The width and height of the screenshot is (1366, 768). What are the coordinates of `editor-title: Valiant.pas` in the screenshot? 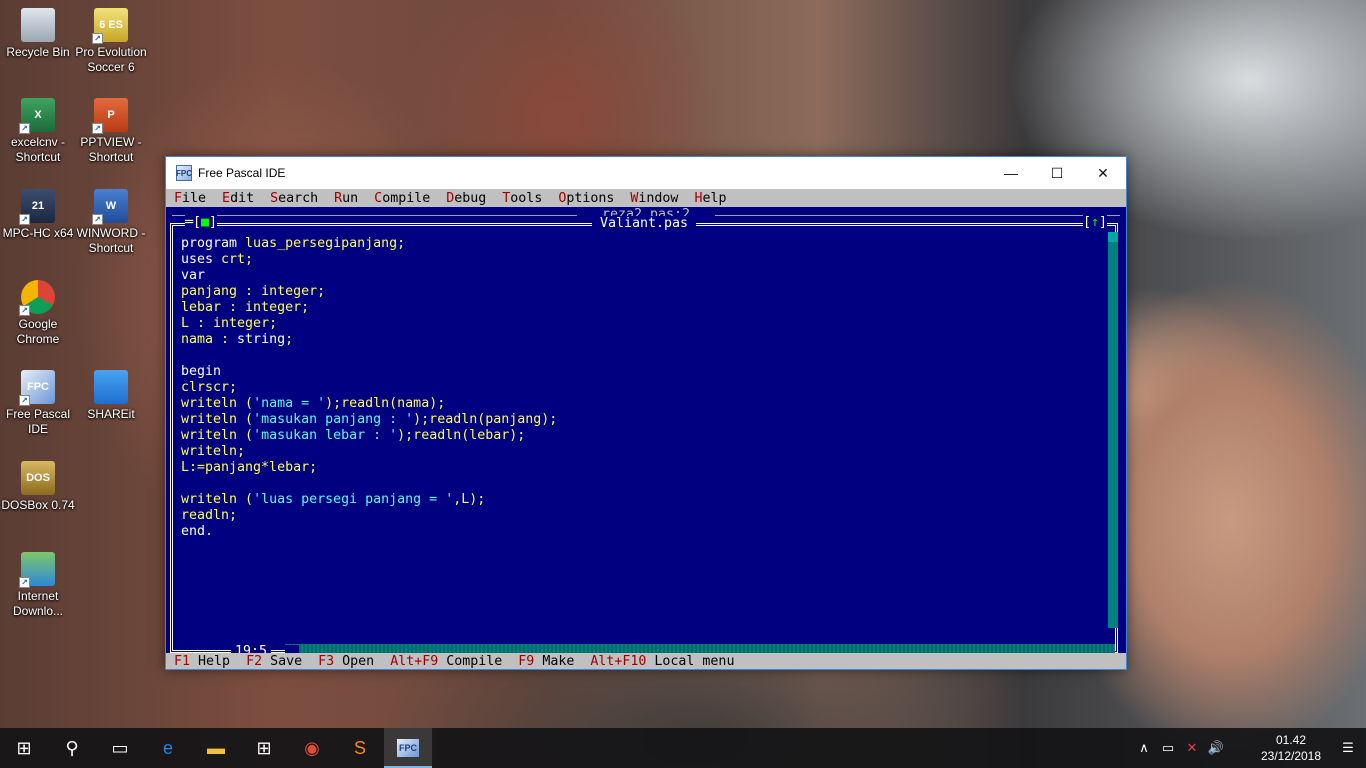 It's located at (644, 223).